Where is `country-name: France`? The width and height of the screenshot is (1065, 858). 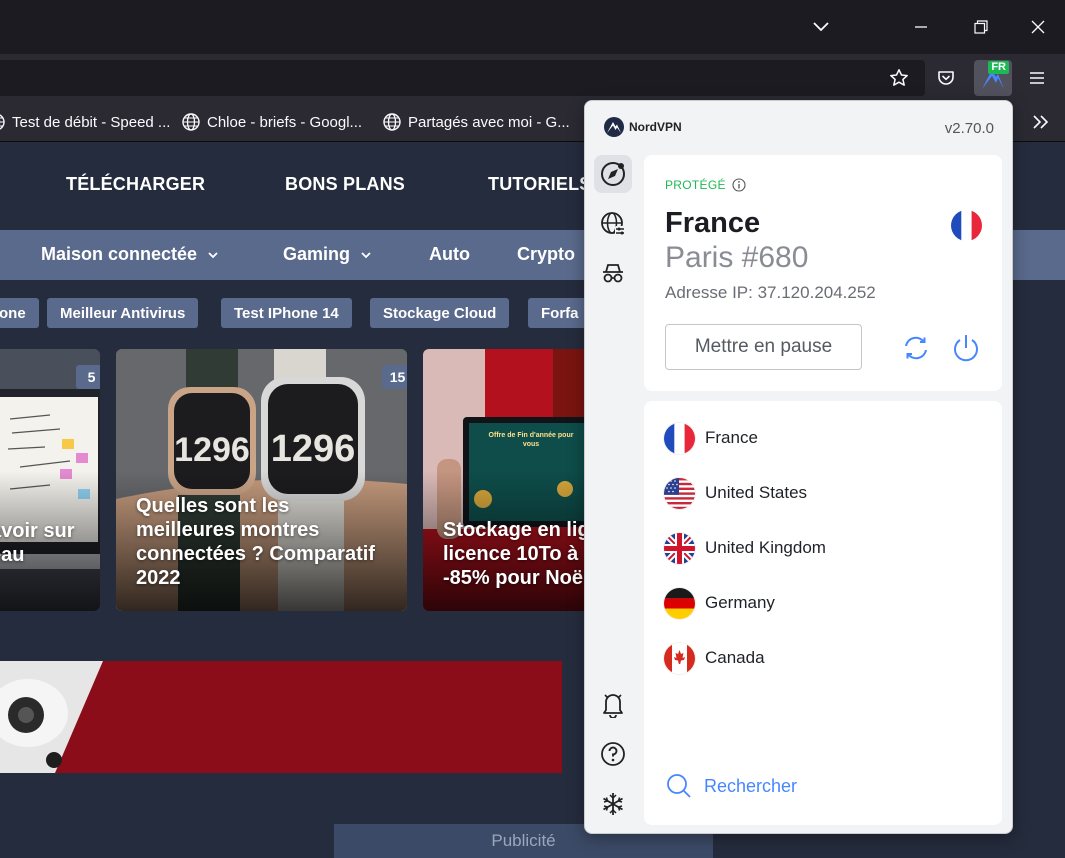
country-name: France is located at coordinates (731, 437).